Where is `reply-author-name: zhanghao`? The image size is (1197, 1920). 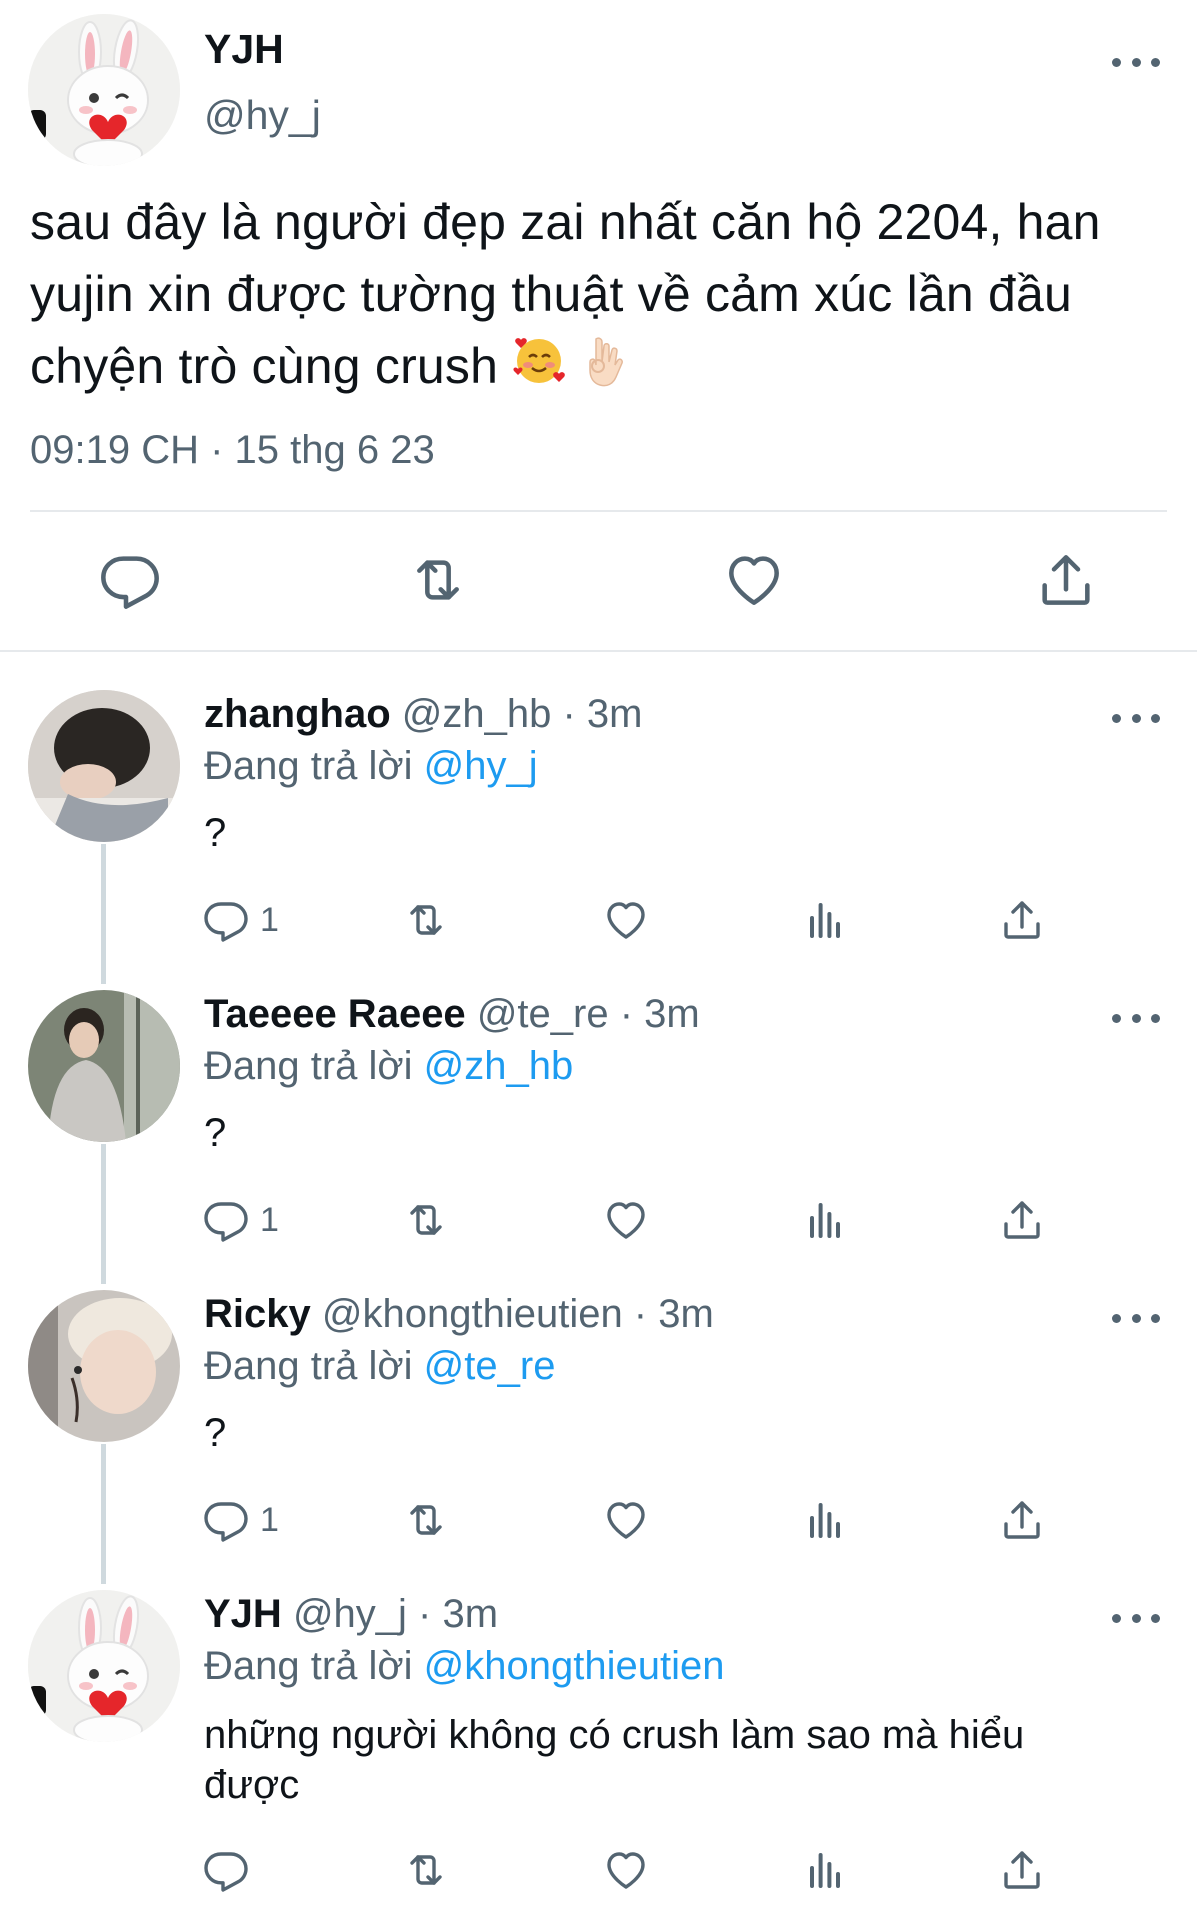 reply-author-name: zhanghao is located at coordinates (297, 714).